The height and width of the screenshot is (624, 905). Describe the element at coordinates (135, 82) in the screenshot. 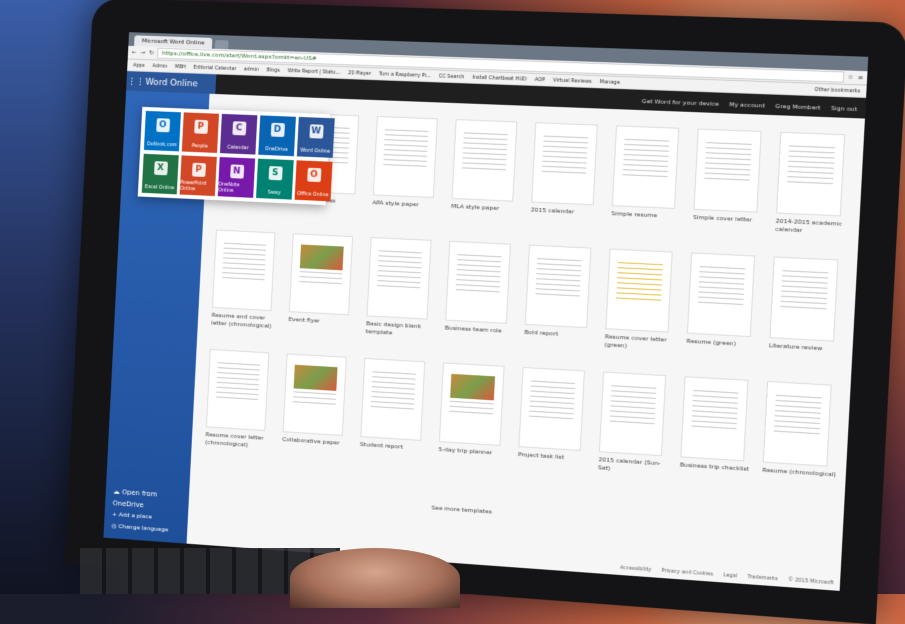

I see `app-launcher-icon: ⋮⋮` at that location.